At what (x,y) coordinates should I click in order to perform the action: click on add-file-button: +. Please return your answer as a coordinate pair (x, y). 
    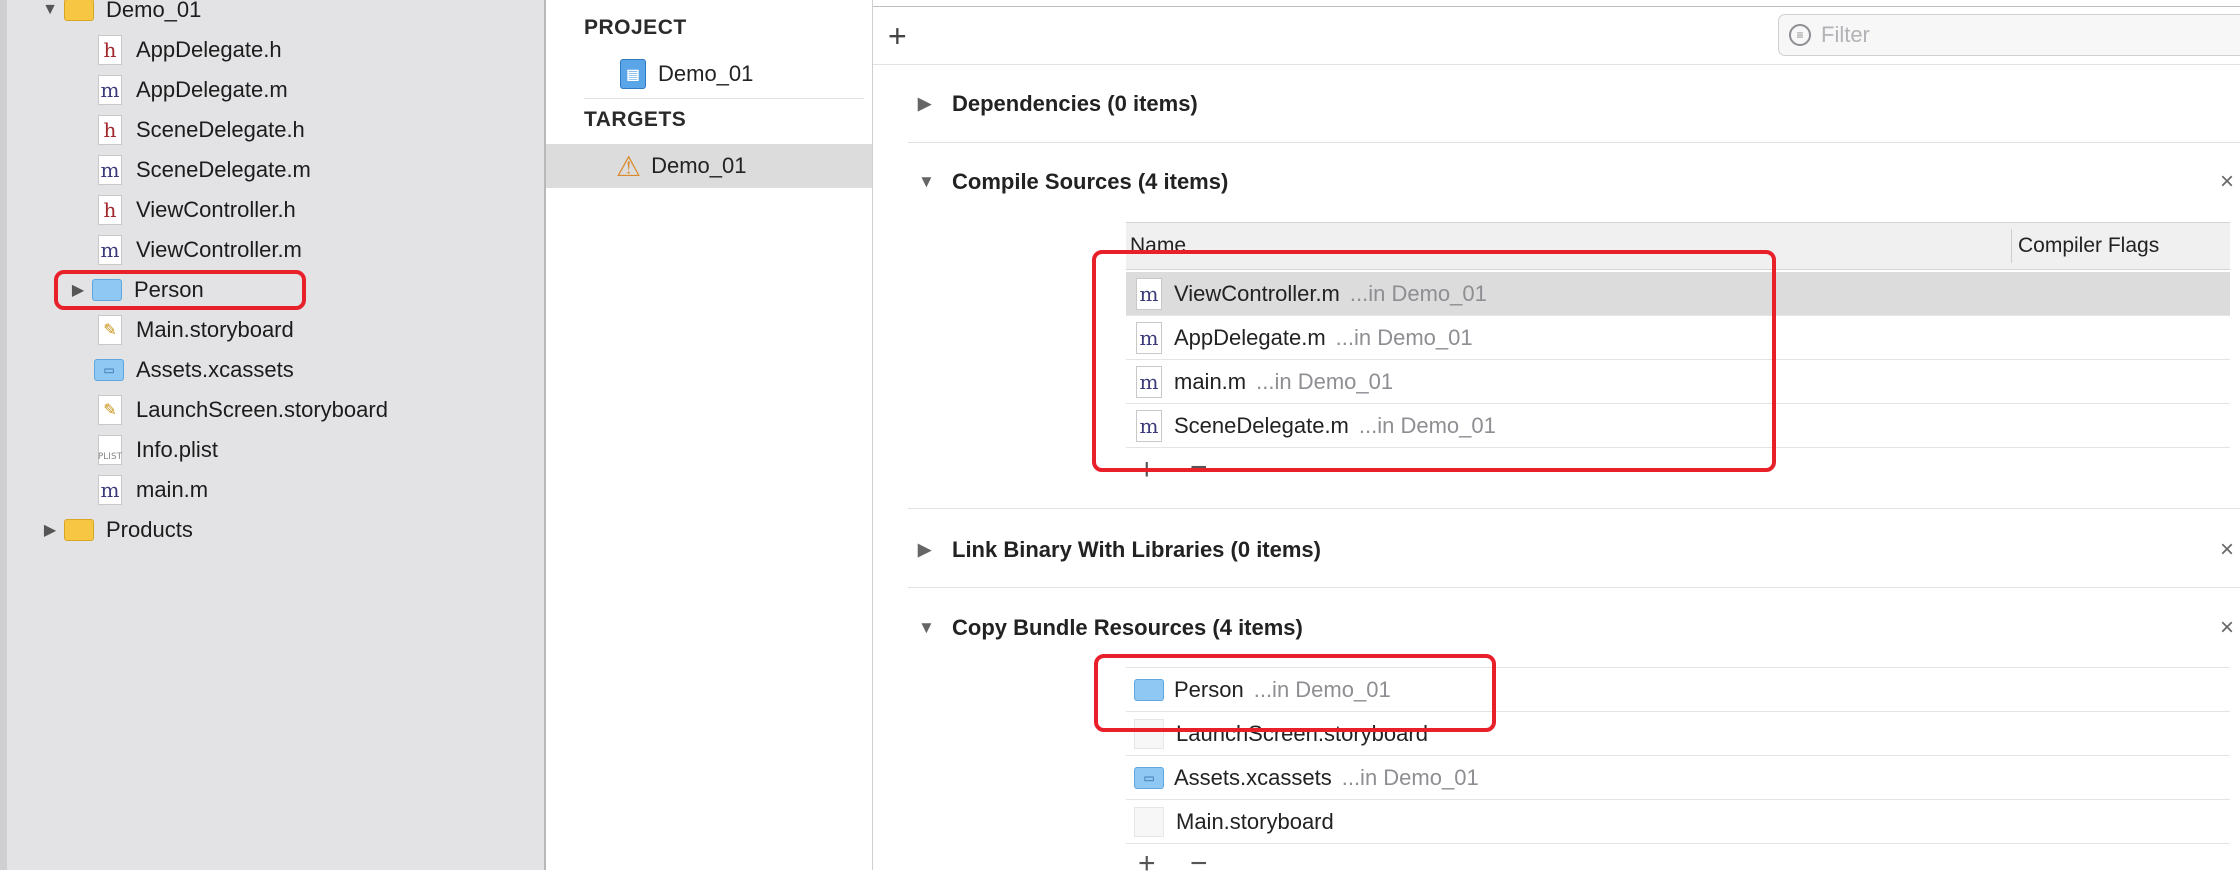
    Looking at the image, I should click on (1147, 864).